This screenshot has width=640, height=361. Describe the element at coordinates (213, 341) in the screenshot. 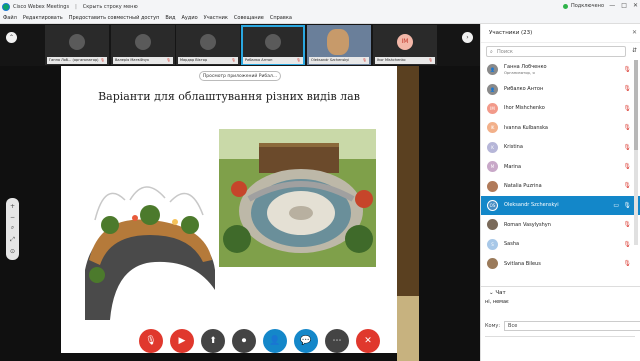

I see `share-button: ⬆` at that location.